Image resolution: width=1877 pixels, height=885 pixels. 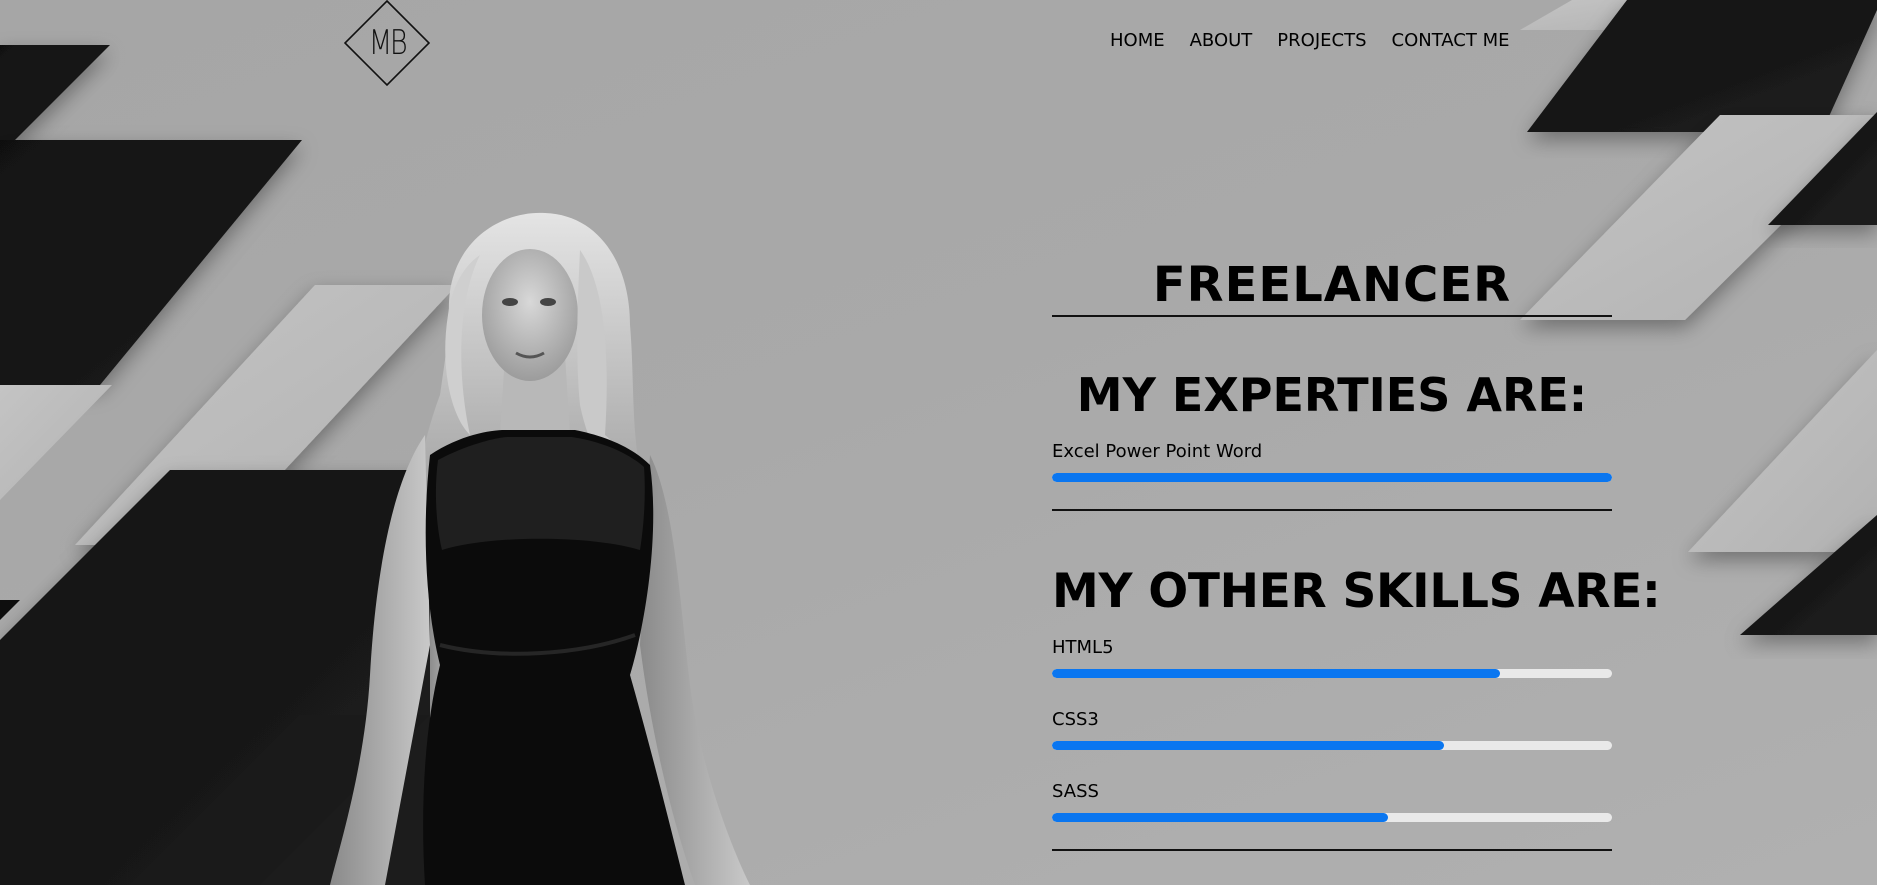 What do you see at coordinates (1221, 40) in the screenshot?
I see `nav-about: ABOUT` at bounding box center [1221, 40].